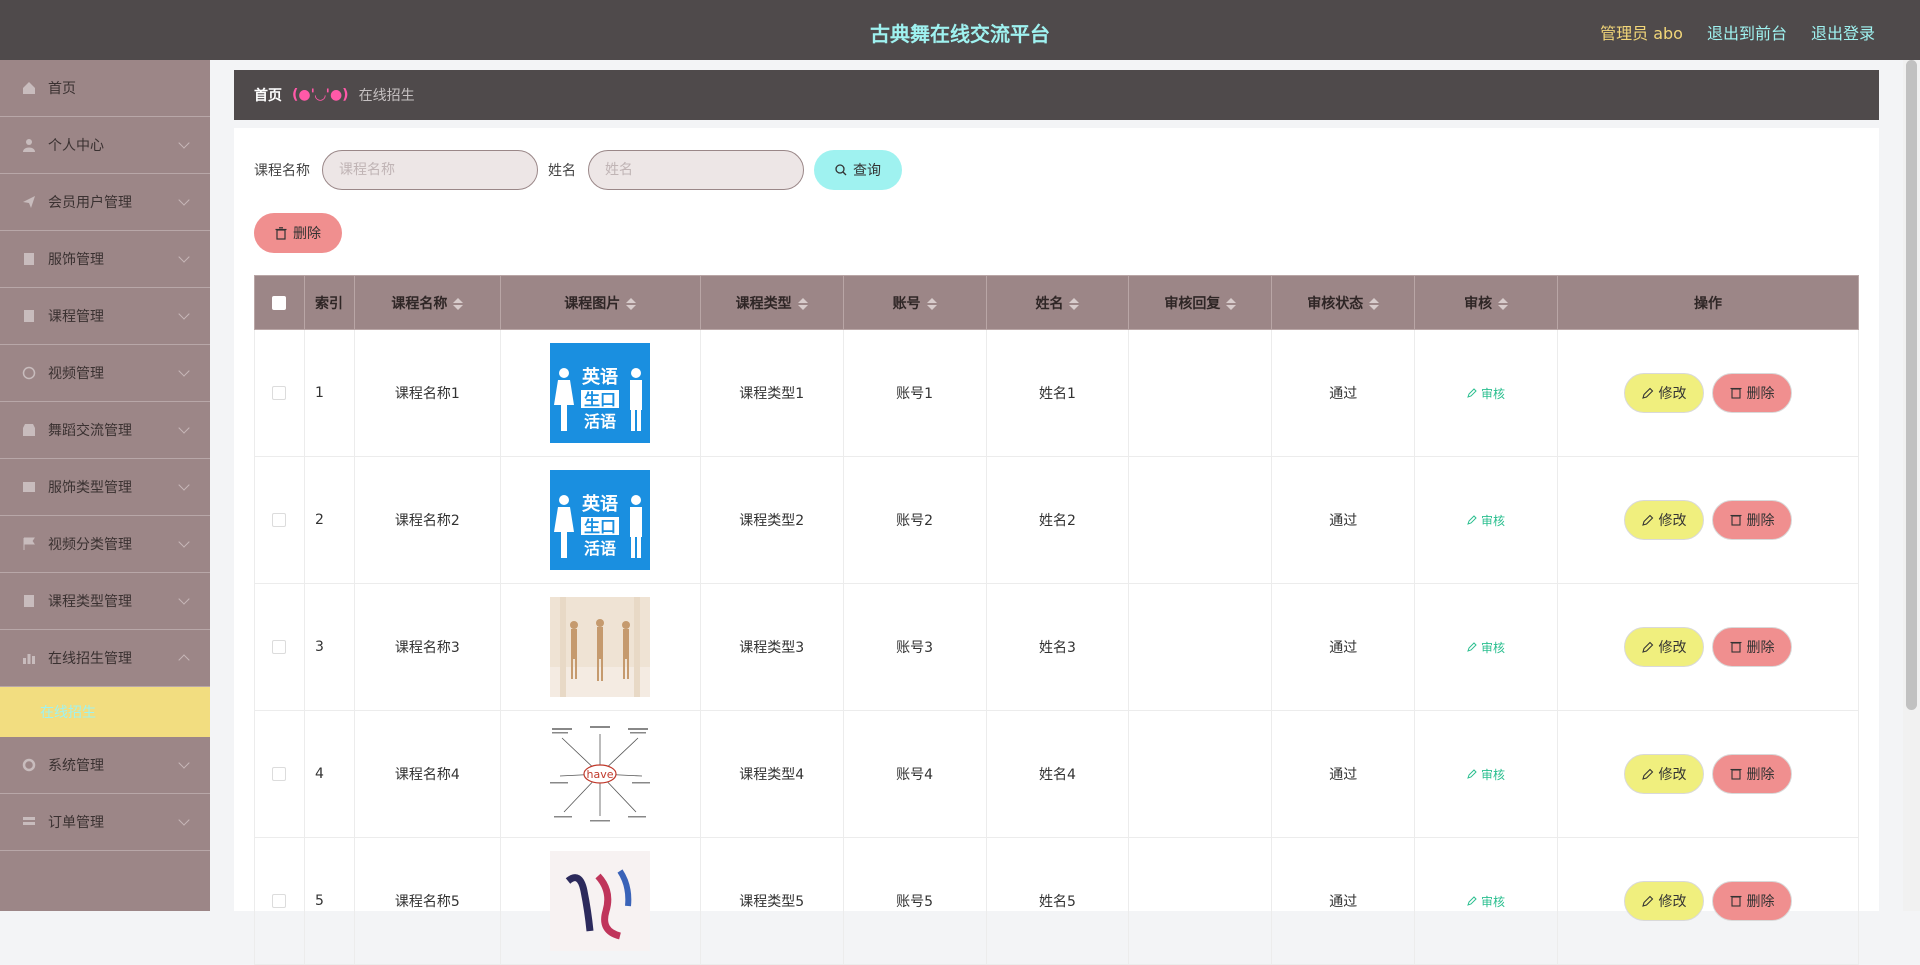 The width and height of the screenshot is (1920, 965). Describe the element at coordinates (105, 544) in the screenshot. I see `sidebar-item-video-category: 视频分类管理` at that location.